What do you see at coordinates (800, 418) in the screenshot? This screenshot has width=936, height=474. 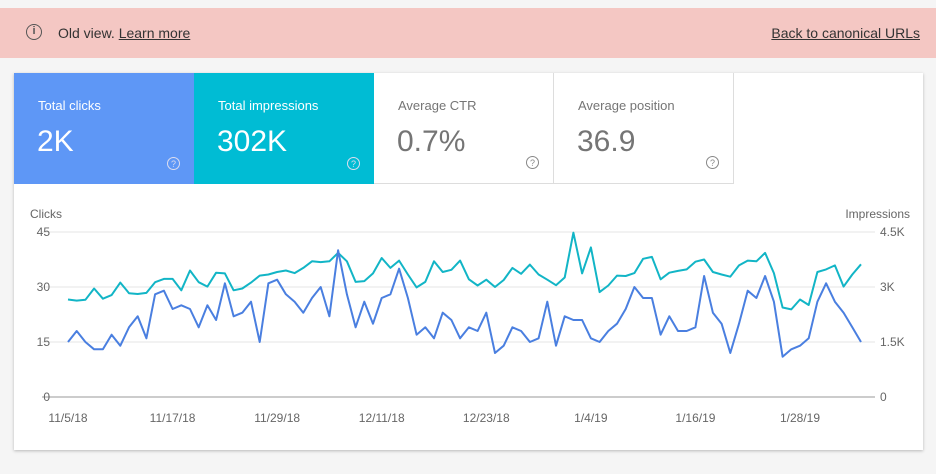 I see `x-tick-label: 1/28/19` at bounding box center [800, 418].